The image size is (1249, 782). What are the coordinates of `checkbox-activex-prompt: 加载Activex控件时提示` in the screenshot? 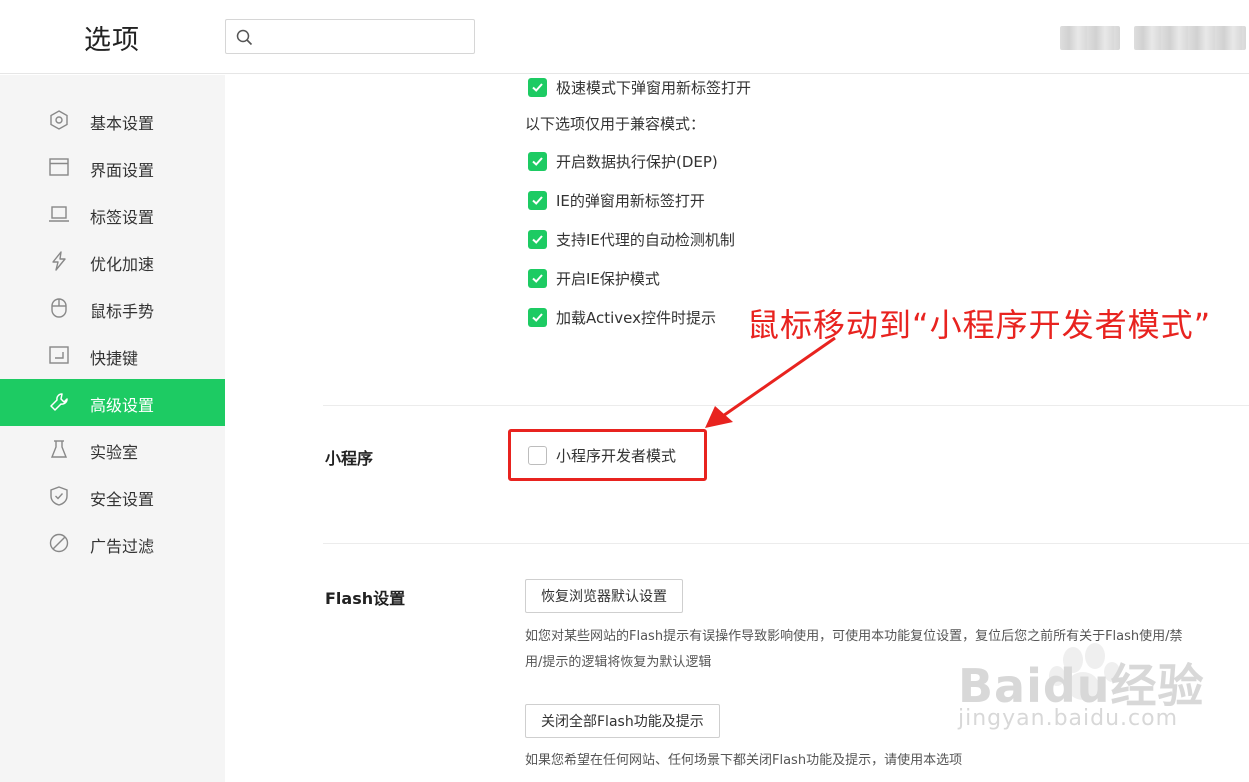 It's located at (622, 317).